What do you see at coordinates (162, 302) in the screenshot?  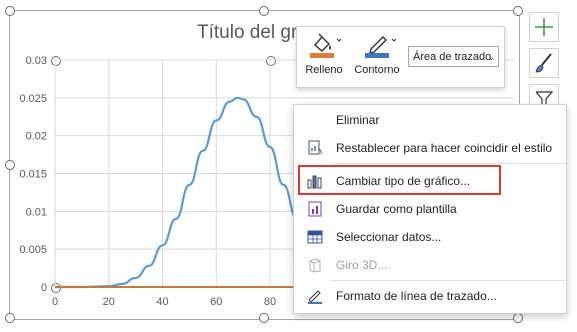 I see `x-tick-label: 40` at bounding box center [162, 302].